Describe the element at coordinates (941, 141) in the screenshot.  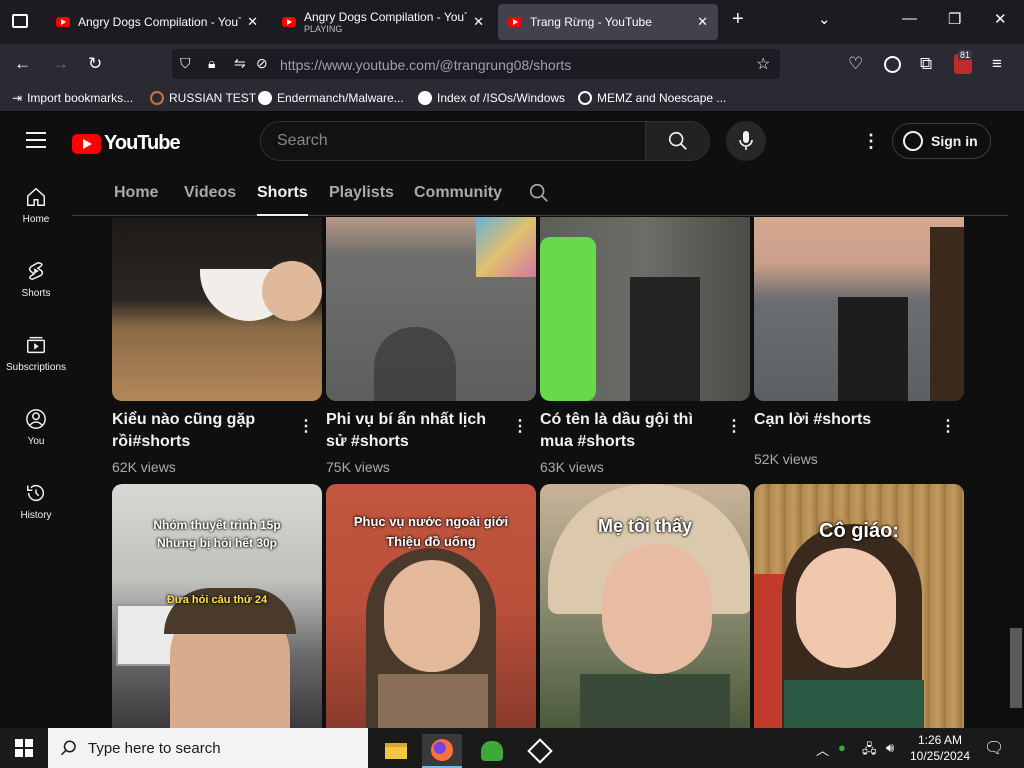
I see `sign-in-button: Sign in` at that location.